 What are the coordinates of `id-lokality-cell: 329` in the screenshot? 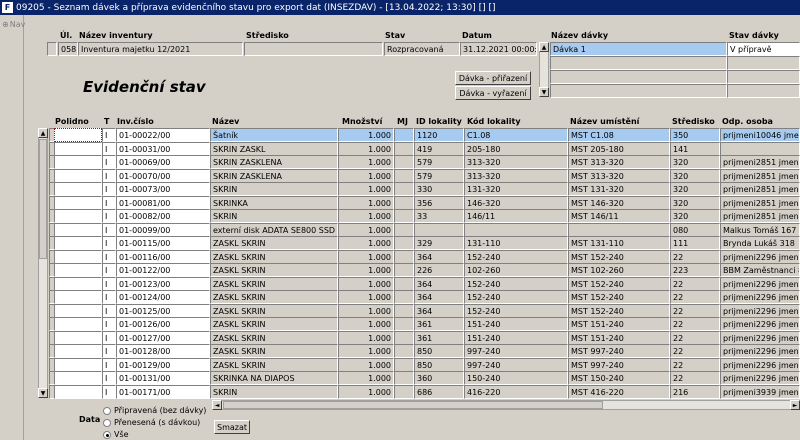 It's located at (439, 243).